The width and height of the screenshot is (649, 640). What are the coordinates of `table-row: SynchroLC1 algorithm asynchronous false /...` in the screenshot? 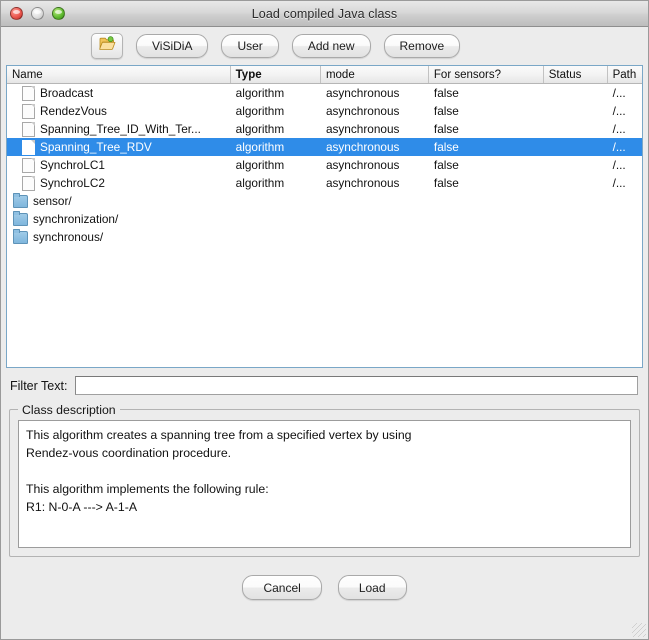 It's located at (324, 165).